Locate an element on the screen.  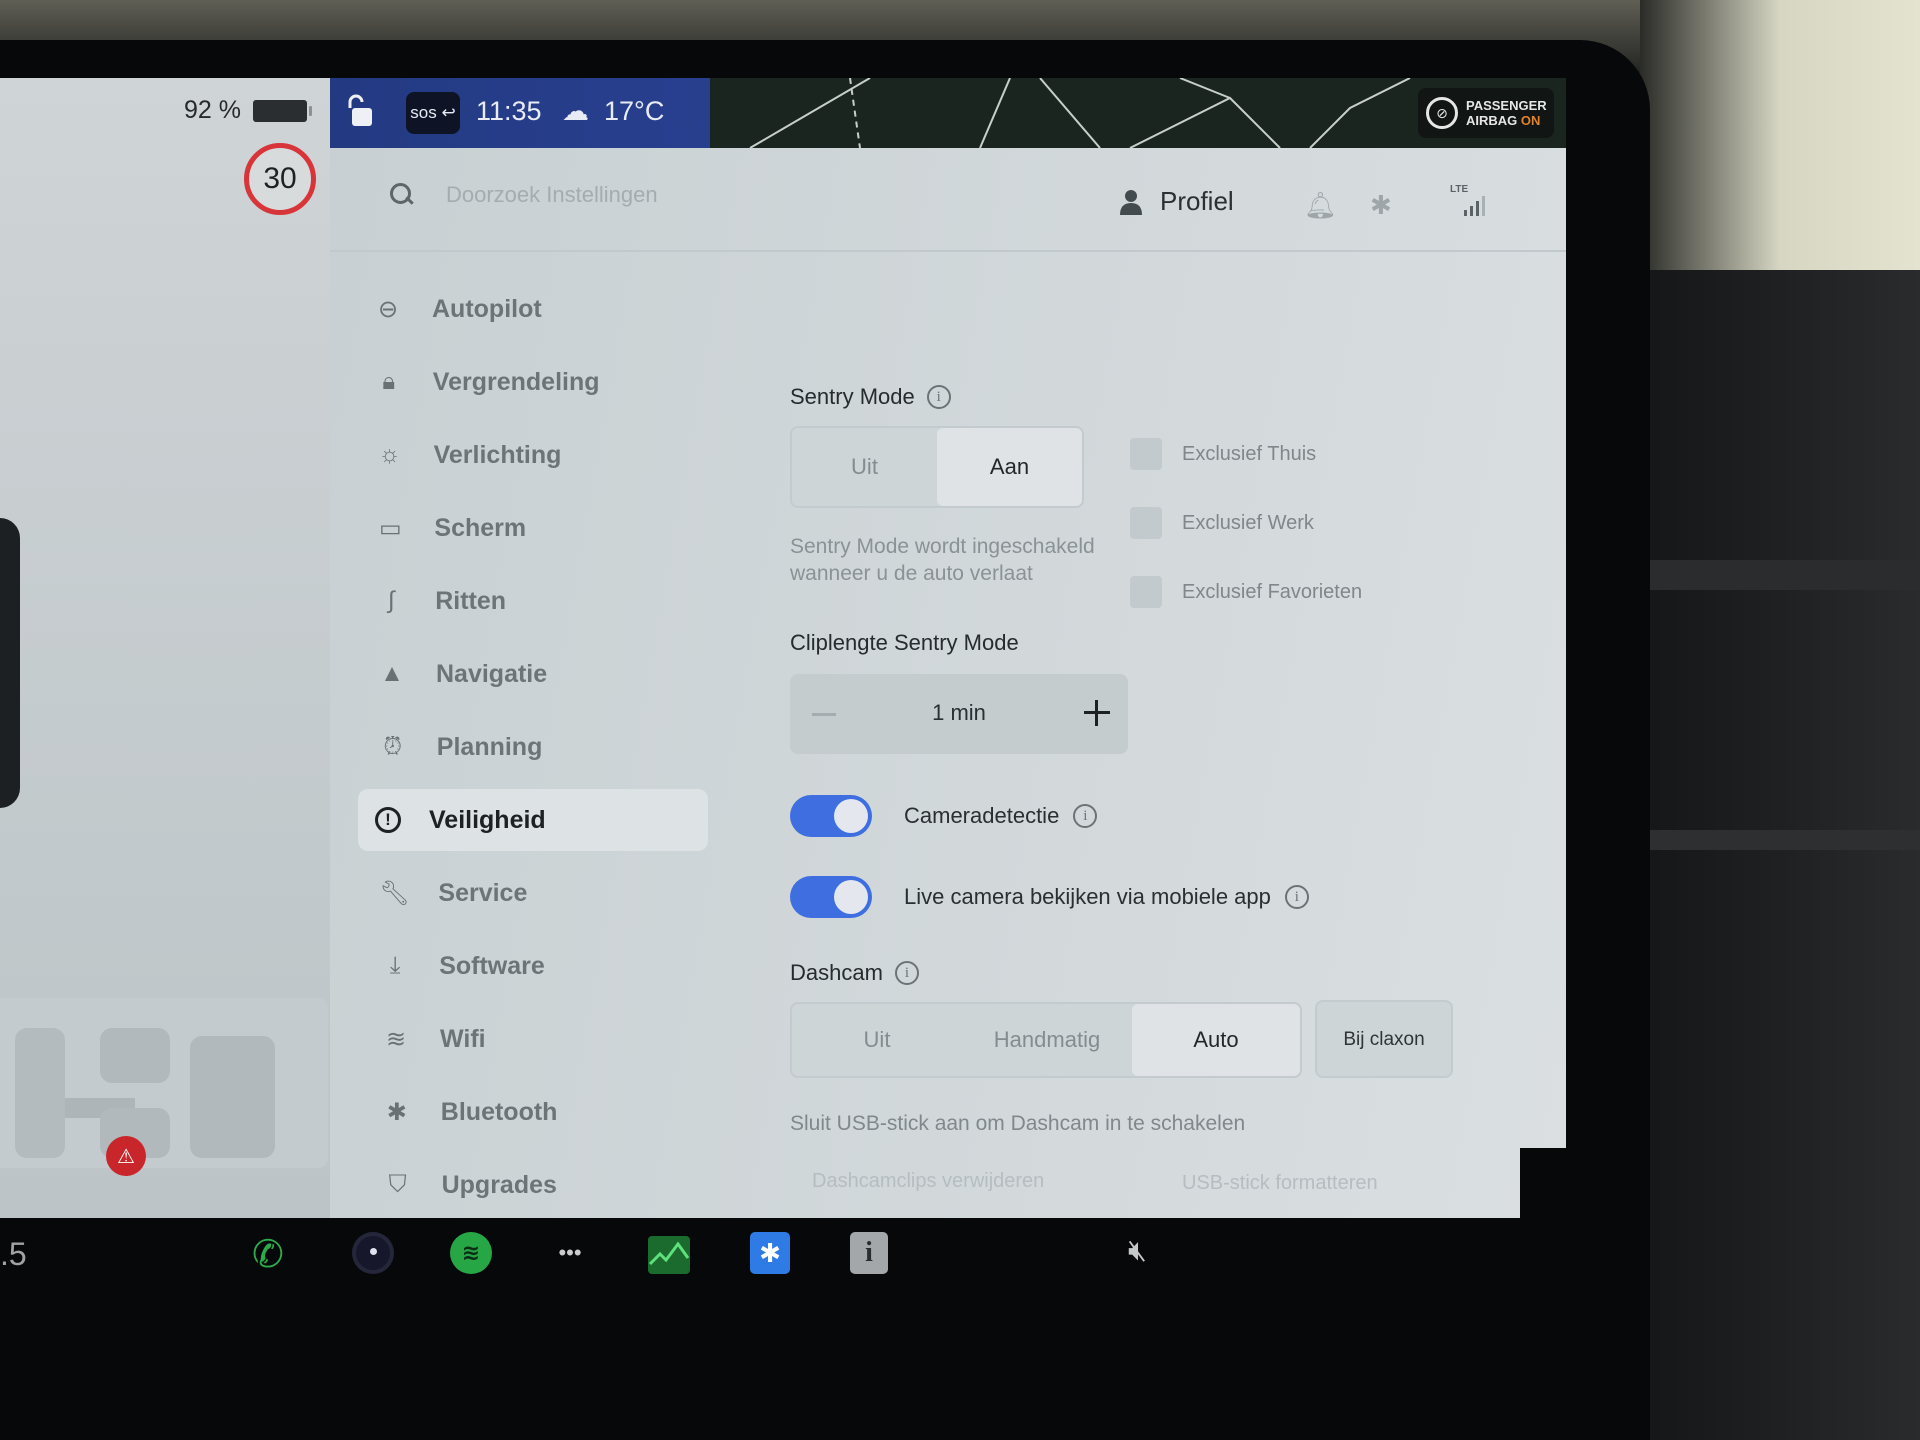
background-band is located at coordinates (1780, 575).